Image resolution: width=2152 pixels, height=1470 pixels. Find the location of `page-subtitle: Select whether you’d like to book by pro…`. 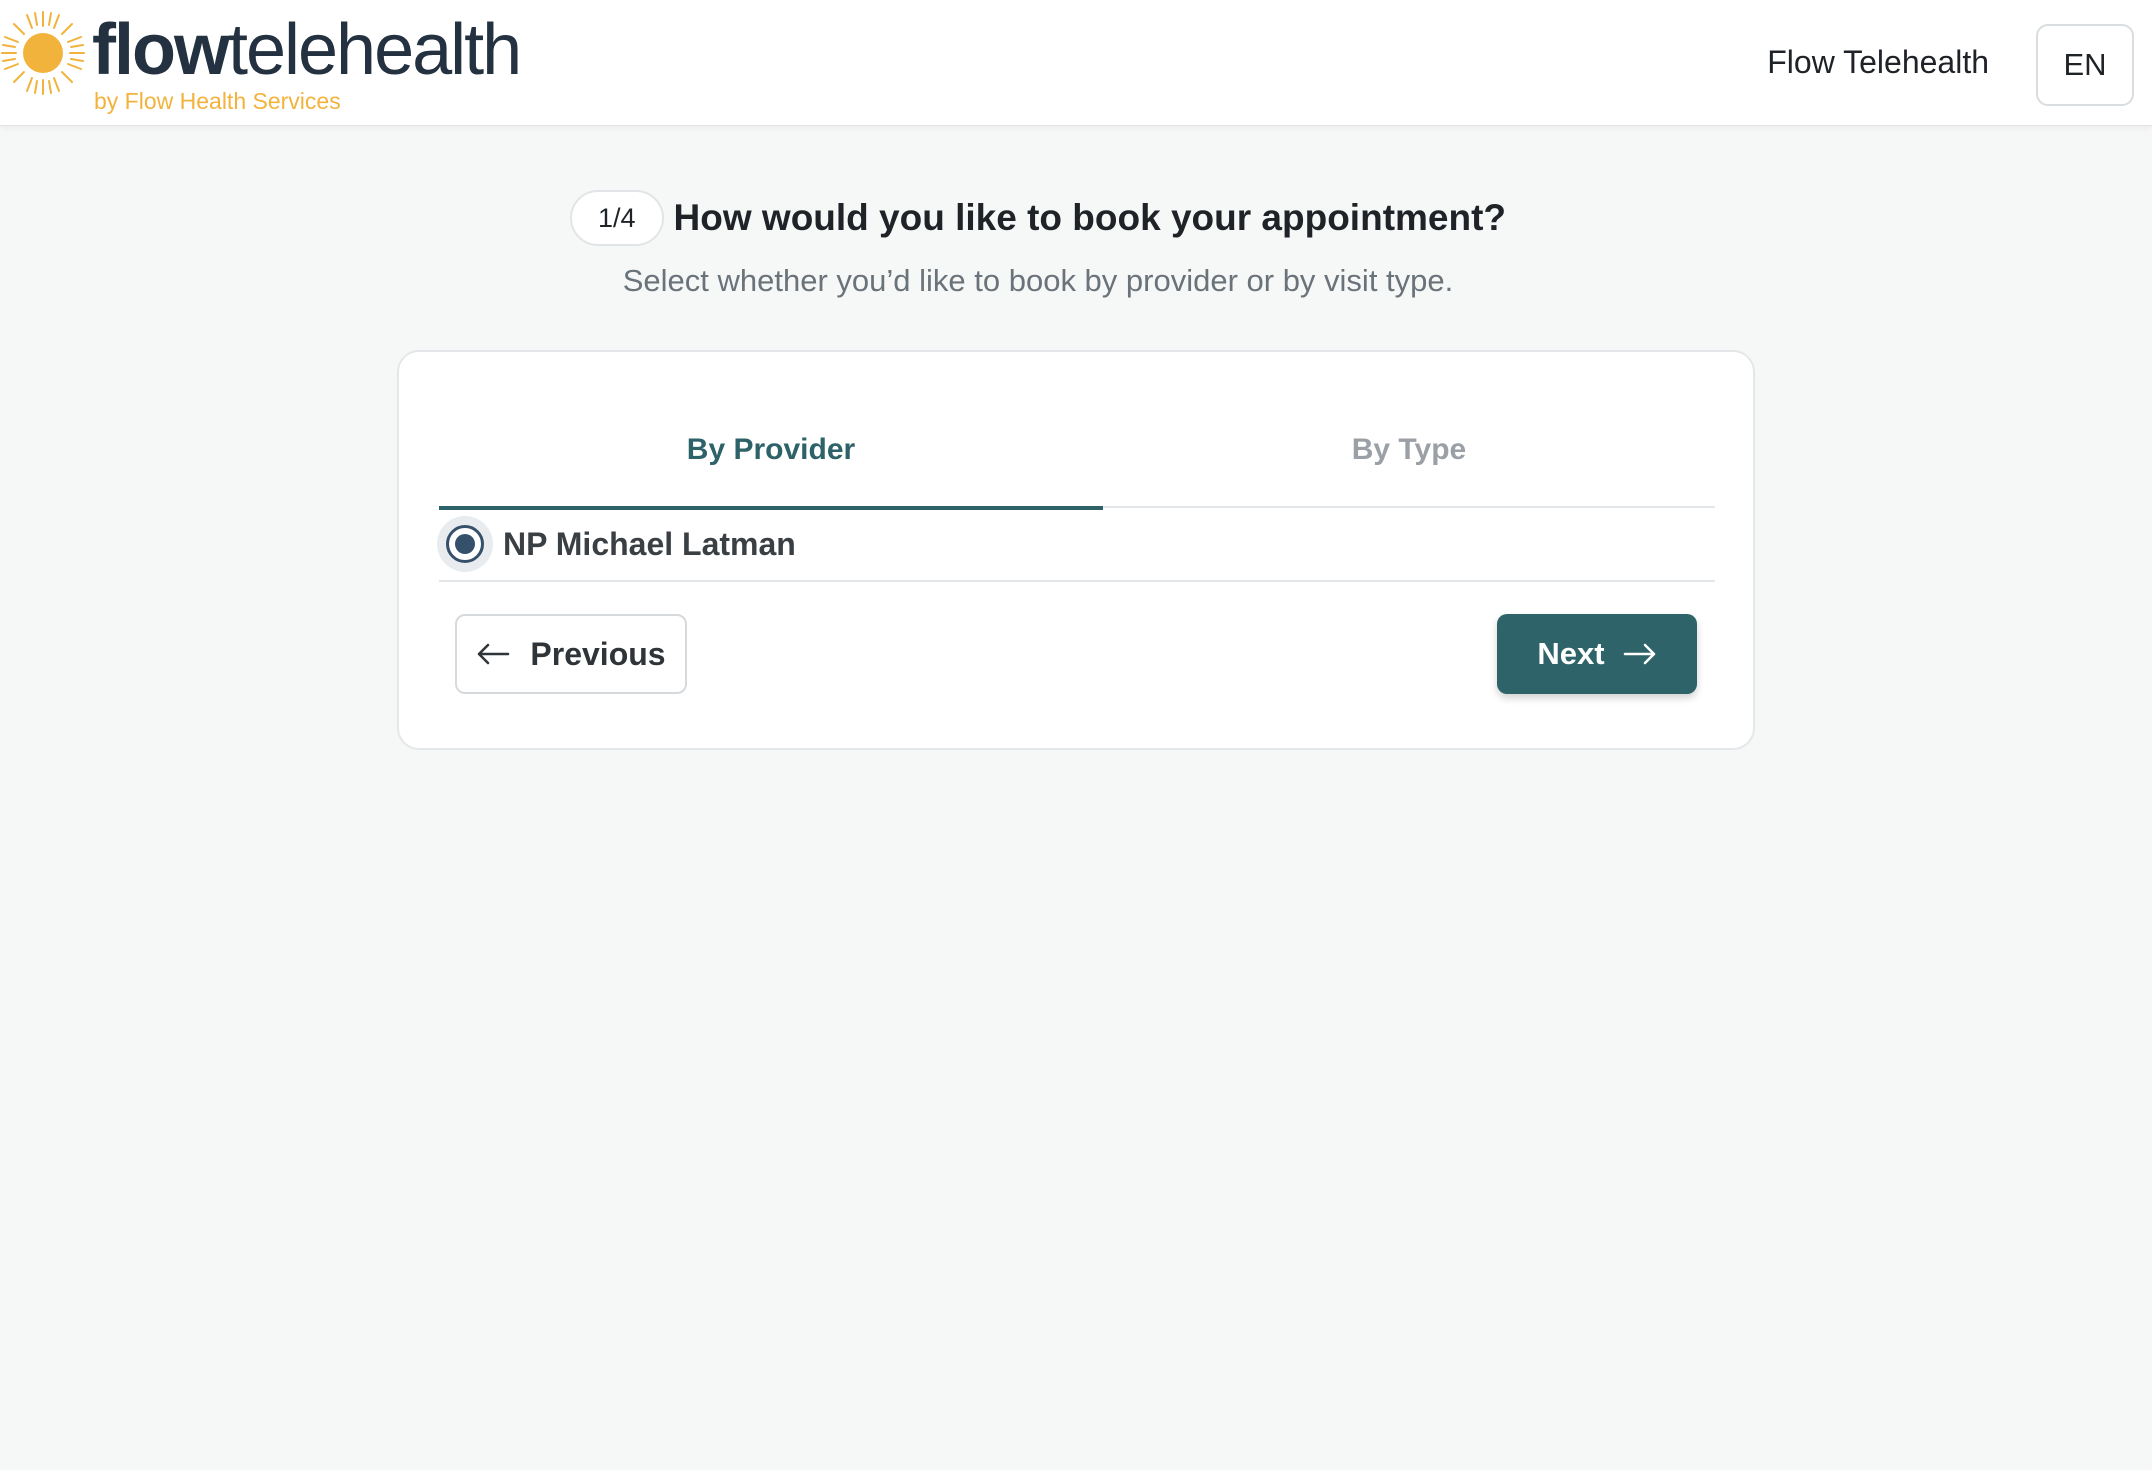

page-subtitle: Select whether you’d like to book by pro… is located at coordinates (1038, 280).